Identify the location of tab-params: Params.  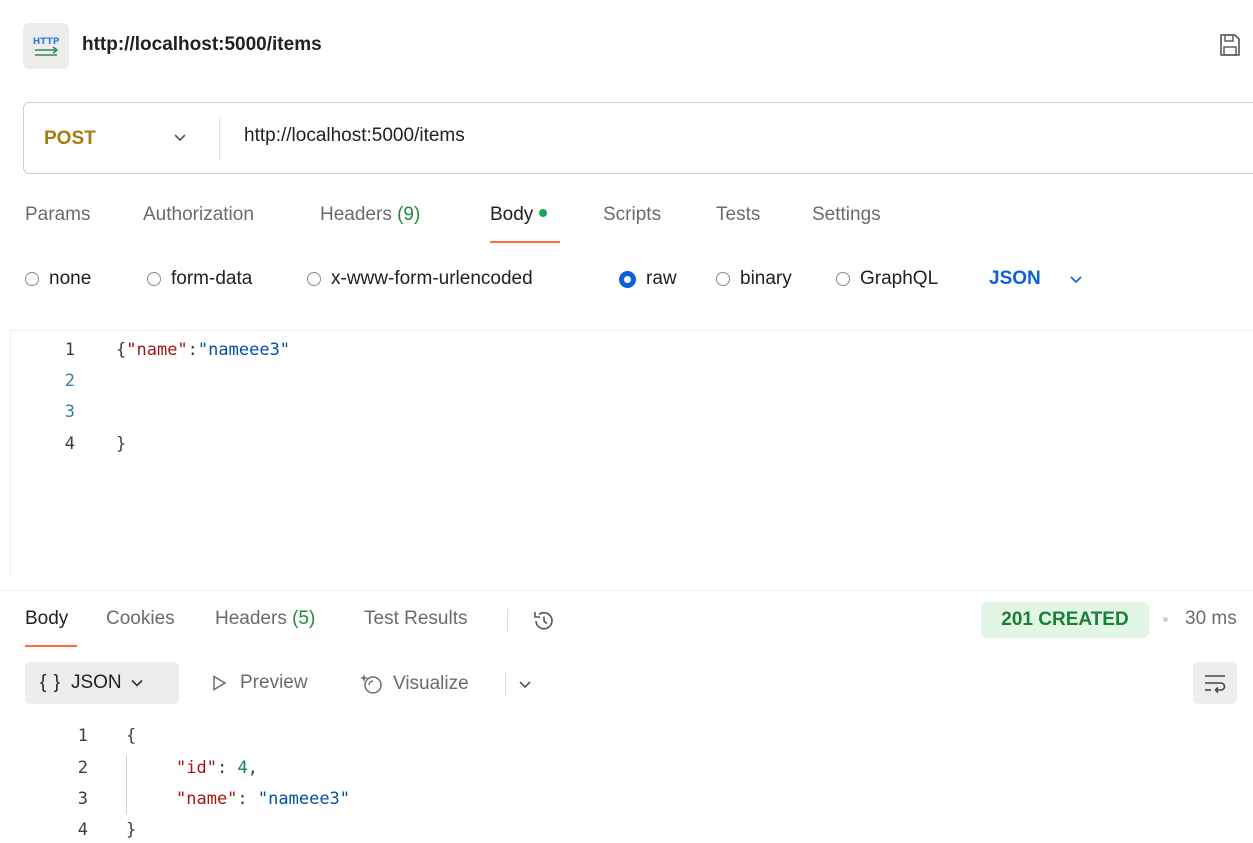
(57, 215).